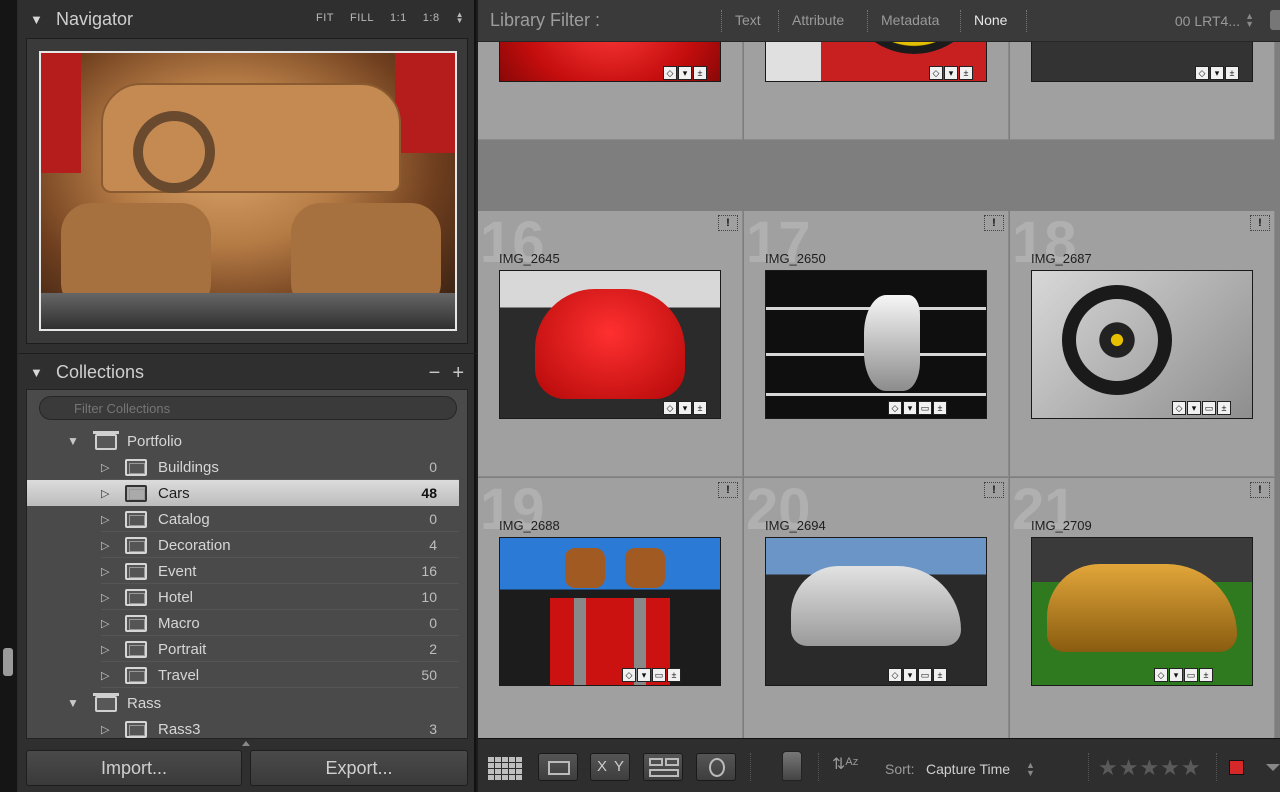  Describe the element at coordinates (460, 18) in the screenshot. I see `zoom-stepper-icon: ▲ ▼` at that location.